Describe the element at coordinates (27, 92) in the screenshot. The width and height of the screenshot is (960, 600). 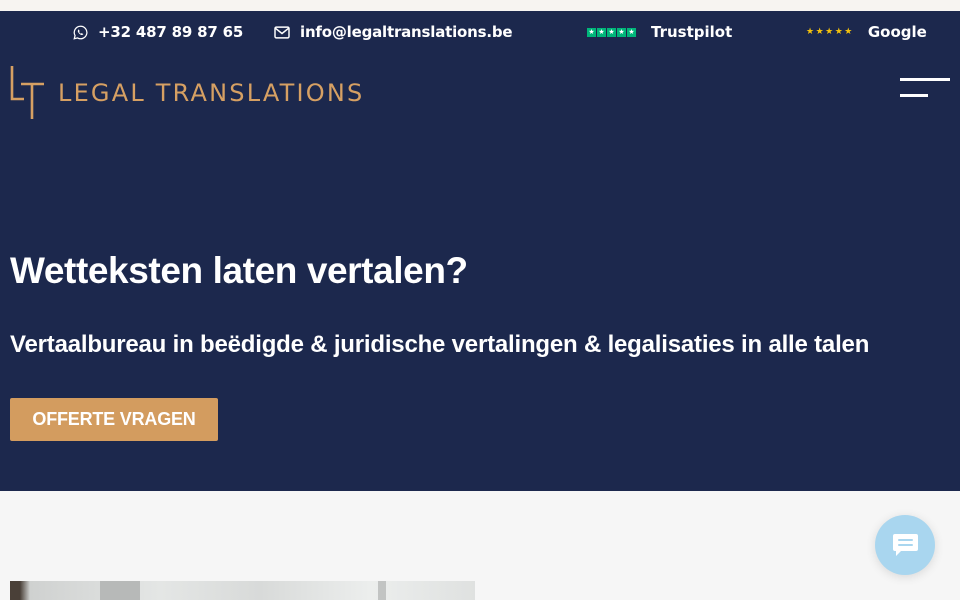
I see `lt-monogram-icon` at that location.